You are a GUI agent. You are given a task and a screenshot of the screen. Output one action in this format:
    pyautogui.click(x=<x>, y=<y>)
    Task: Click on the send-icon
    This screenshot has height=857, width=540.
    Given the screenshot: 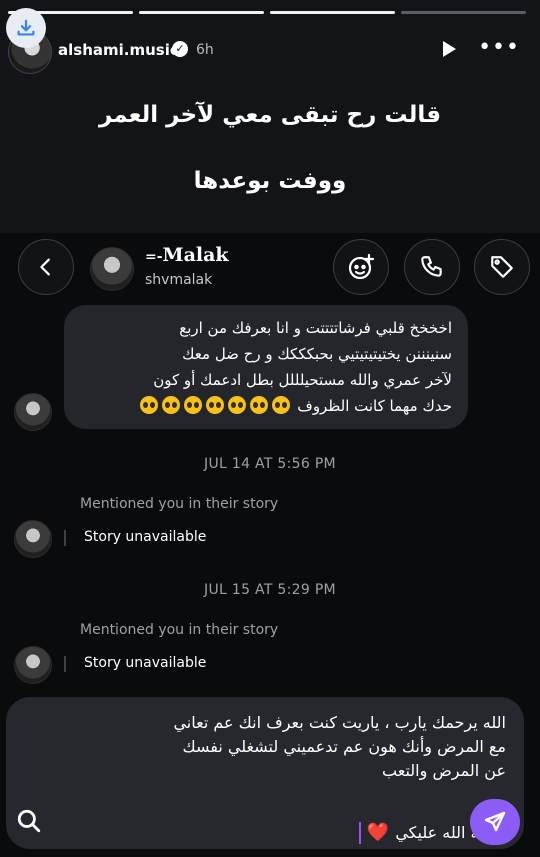 What is the action you would take?
    pyautogui.click(x=495, y=821)
    